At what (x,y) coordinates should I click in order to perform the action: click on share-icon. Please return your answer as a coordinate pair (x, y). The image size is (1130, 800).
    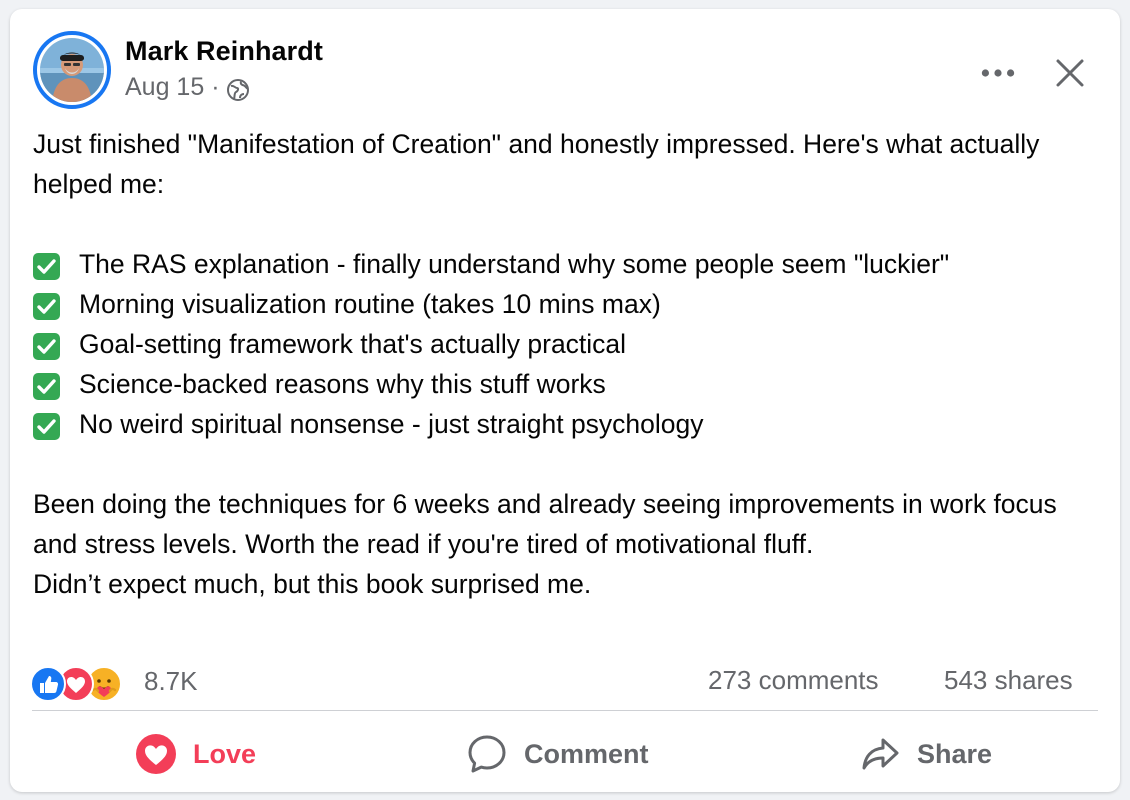
    Looking at the image, I should click on (880, 754).